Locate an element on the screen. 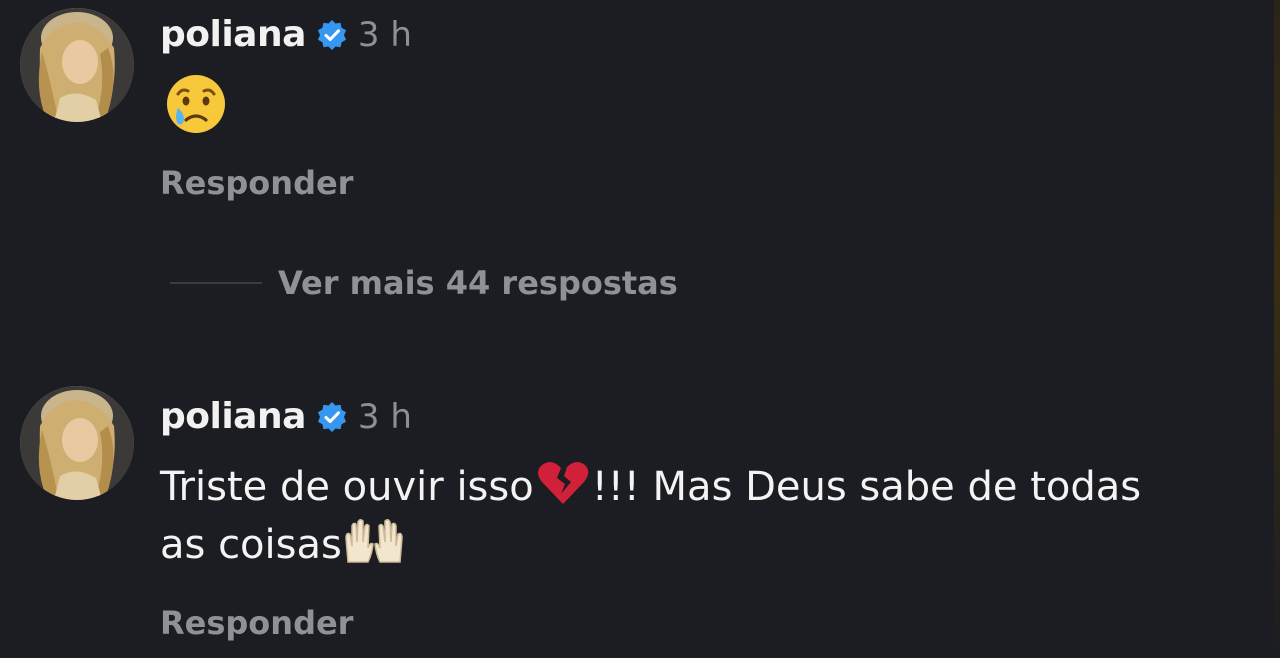 This screenshot has width=1280, height=658. comment-text-part: !!! Mas Deus sabe de todas is located at coordinates (866, 487).